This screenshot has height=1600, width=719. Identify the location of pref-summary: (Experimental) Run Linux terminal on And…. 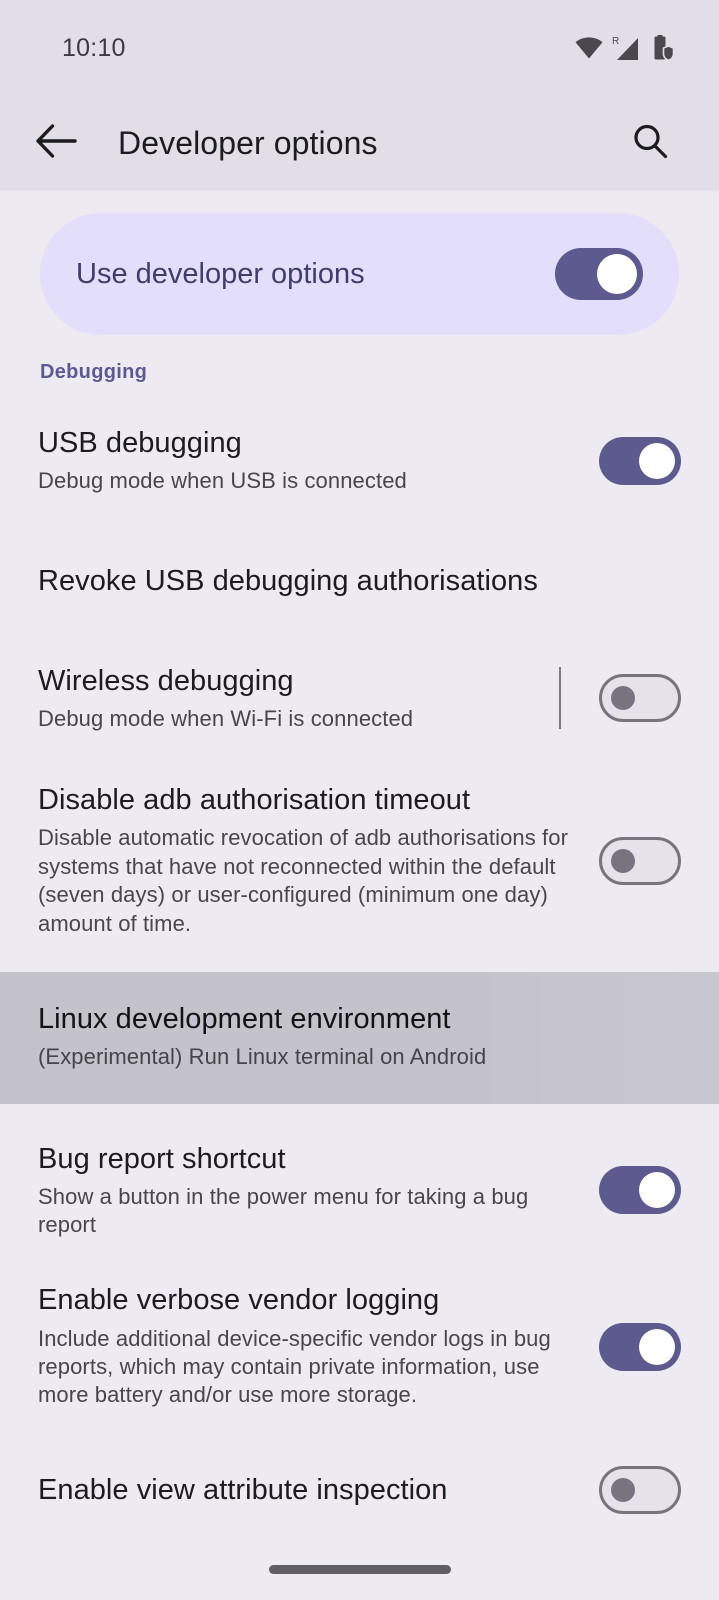
(262, 1057).